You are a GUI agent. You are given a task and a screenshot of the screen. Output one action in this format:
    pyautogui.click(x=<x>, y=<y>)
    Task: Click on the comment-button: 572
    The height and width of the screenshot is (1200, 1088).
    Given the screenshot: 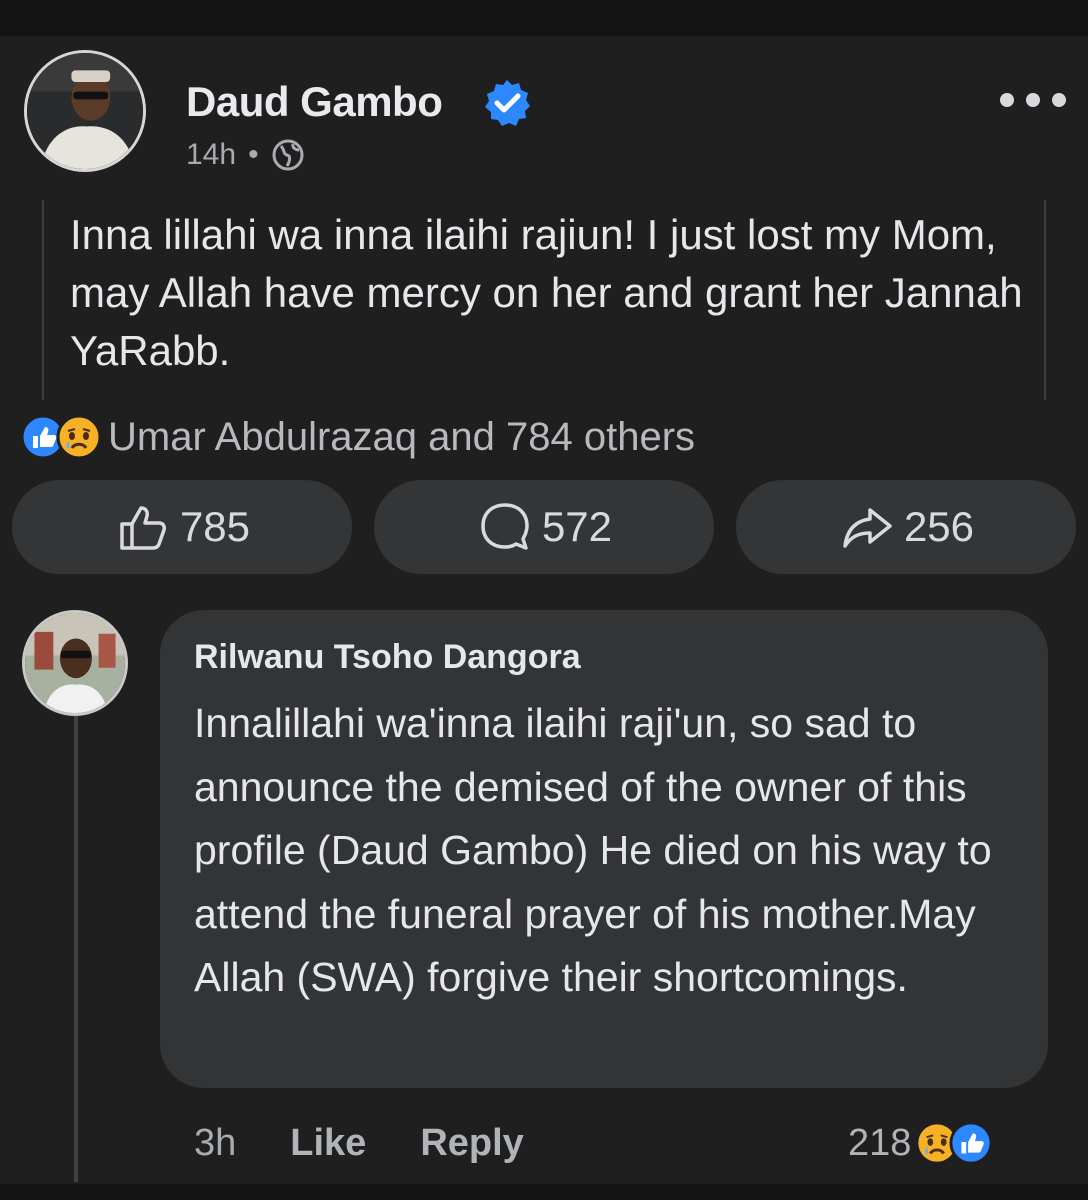 What is the action you would take?
    pyautogui.click(x=544, y=527)
    